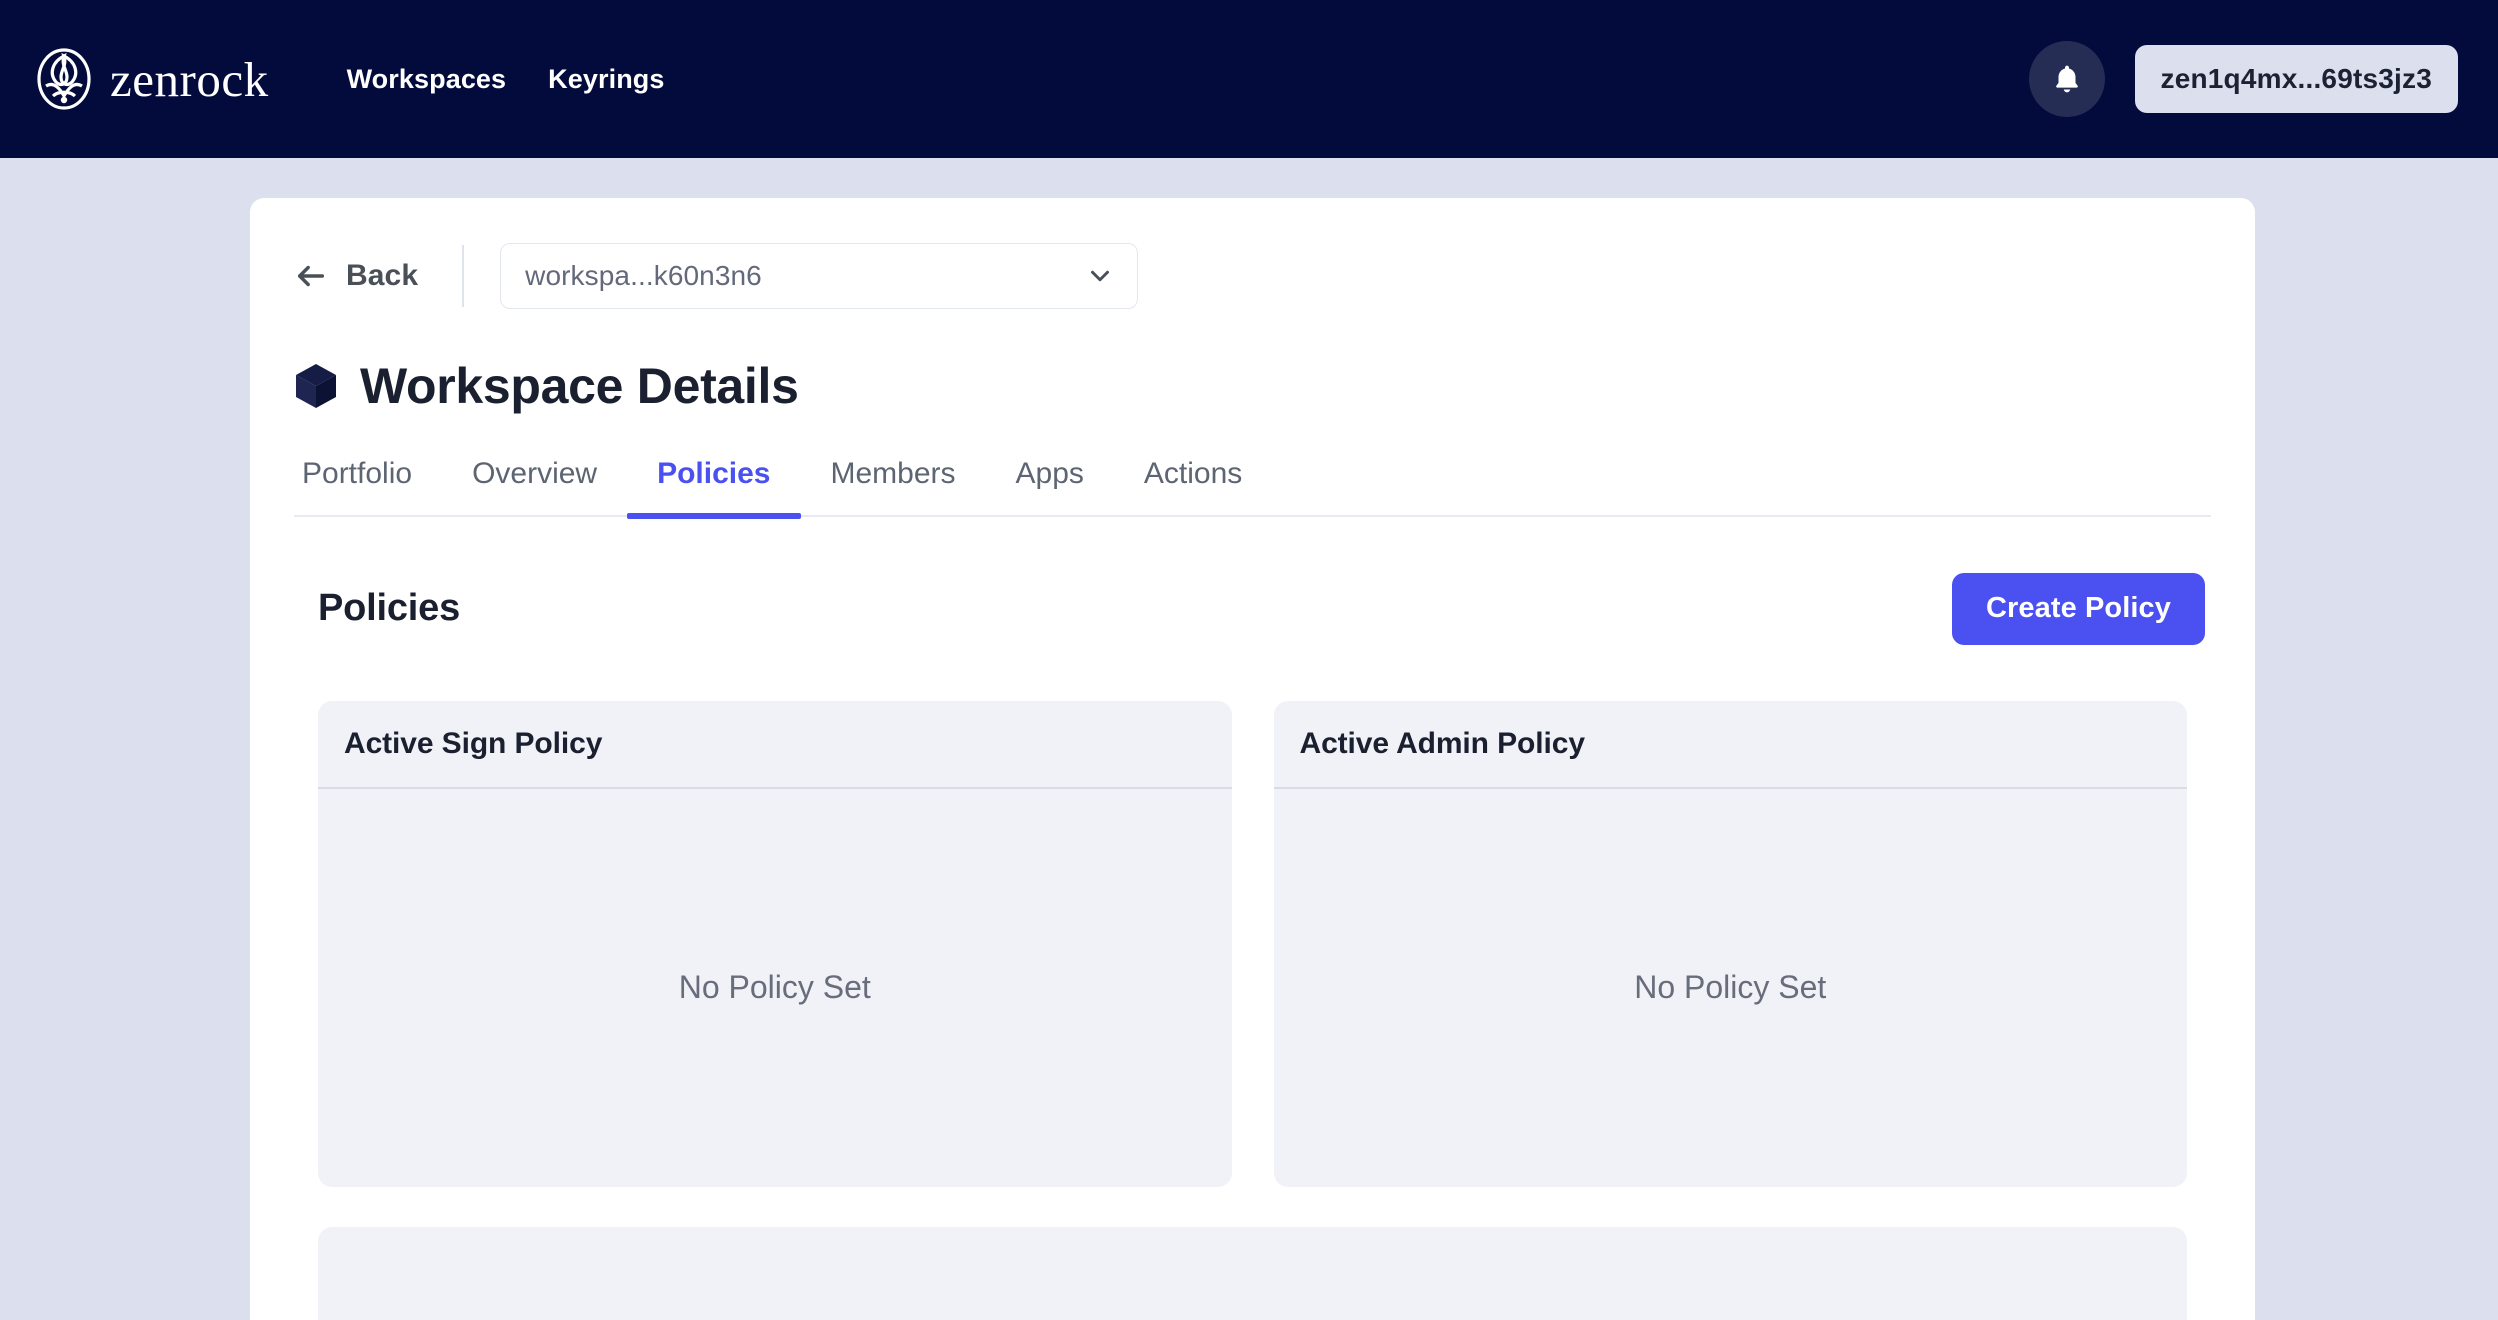 This screenshot has width=2498, height=1320. I want to click on arrow-left-icon, so click(311, 276).